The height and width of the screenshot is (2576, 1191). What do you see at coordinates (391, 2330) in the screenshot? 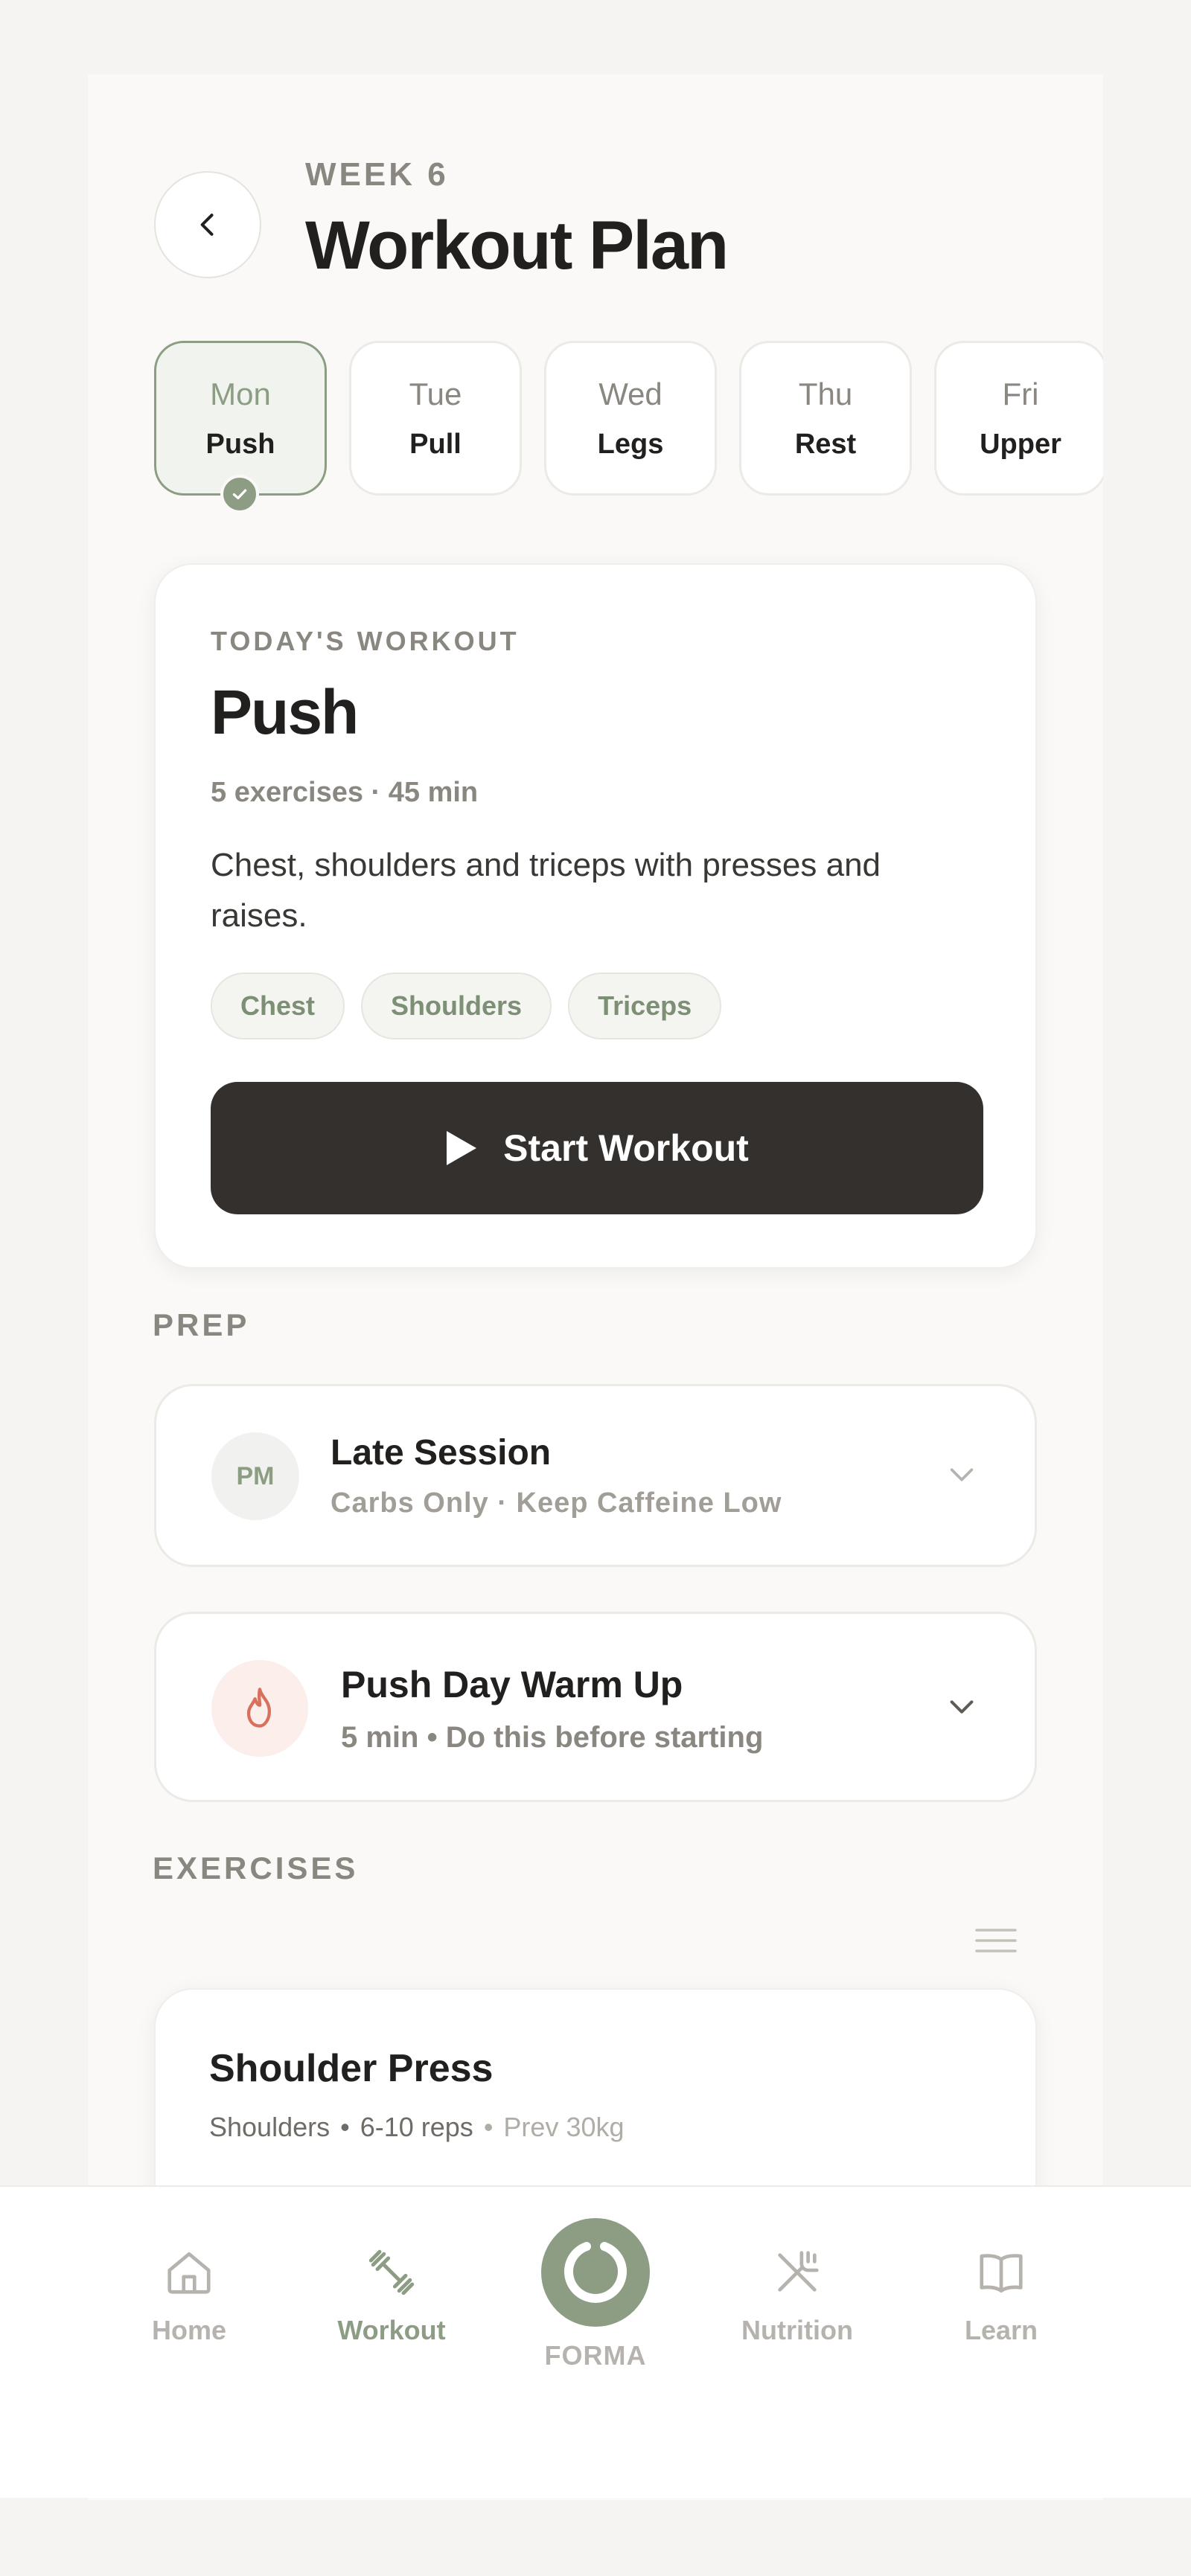
I see `nav-label: Workout` at bounding box center [391, 2330].